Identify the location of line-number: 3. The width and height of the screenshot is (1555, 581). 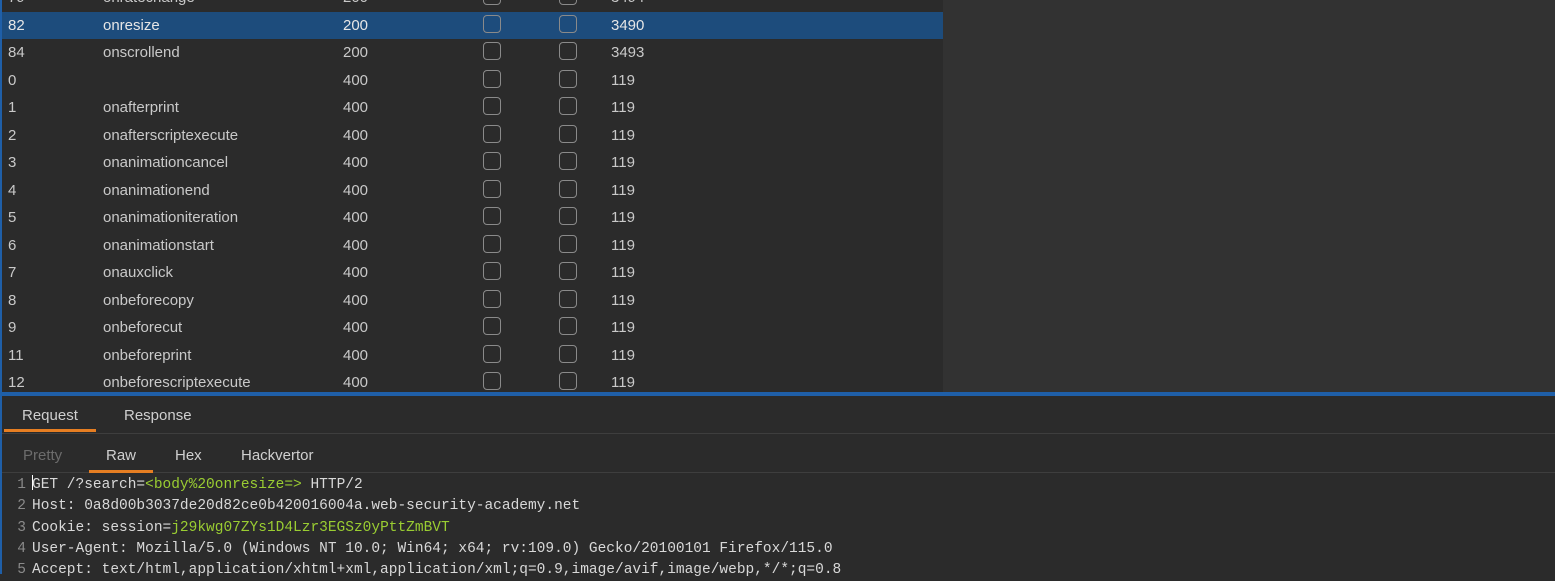
(21, 527).